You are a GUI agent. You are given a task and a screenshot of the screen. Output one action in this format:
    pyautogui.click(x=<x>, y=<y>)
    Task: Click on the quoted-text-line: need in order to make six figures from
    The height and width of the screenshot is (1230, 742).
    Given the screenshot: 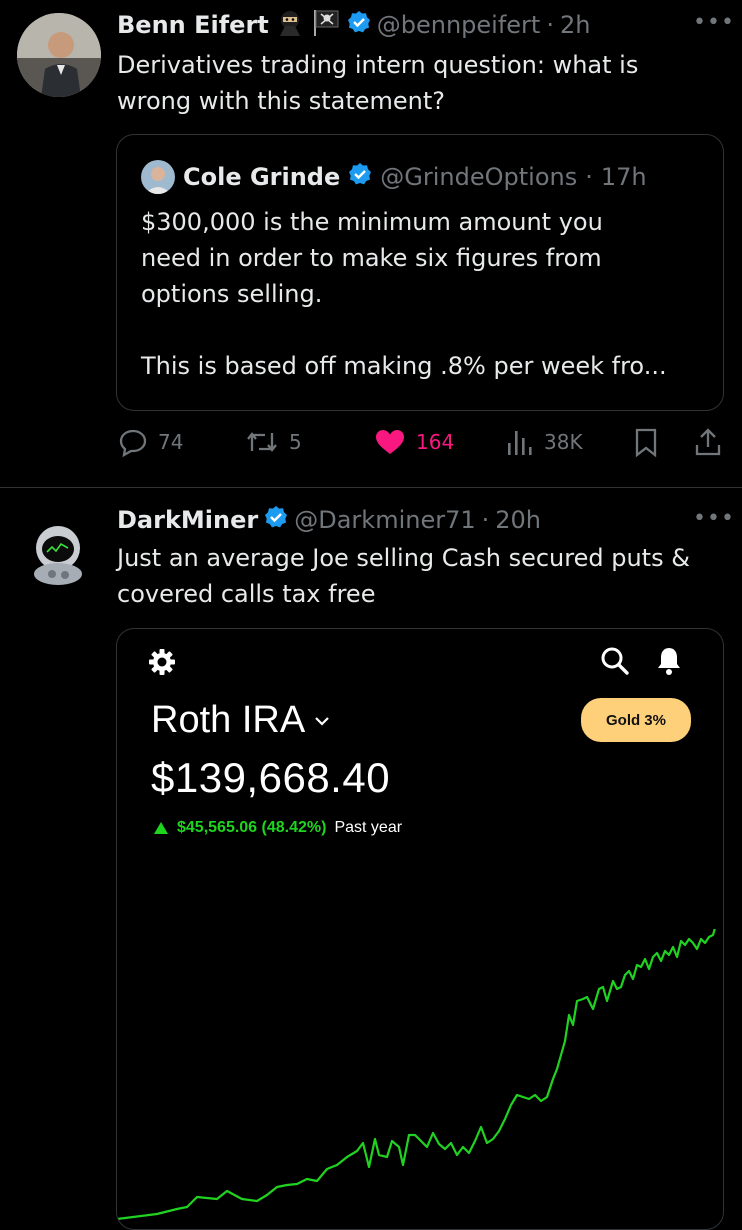 What is the action you would take?
    pyautogui.click(x=371, y=258)
    